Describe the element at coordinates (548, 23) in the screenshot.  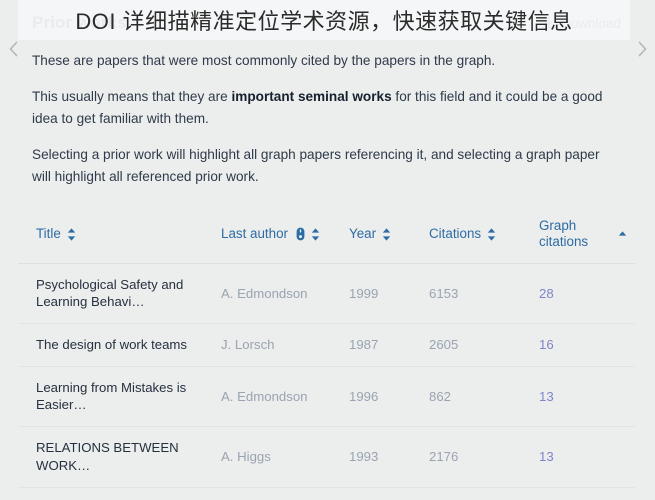
I see `download-icon` at that location.